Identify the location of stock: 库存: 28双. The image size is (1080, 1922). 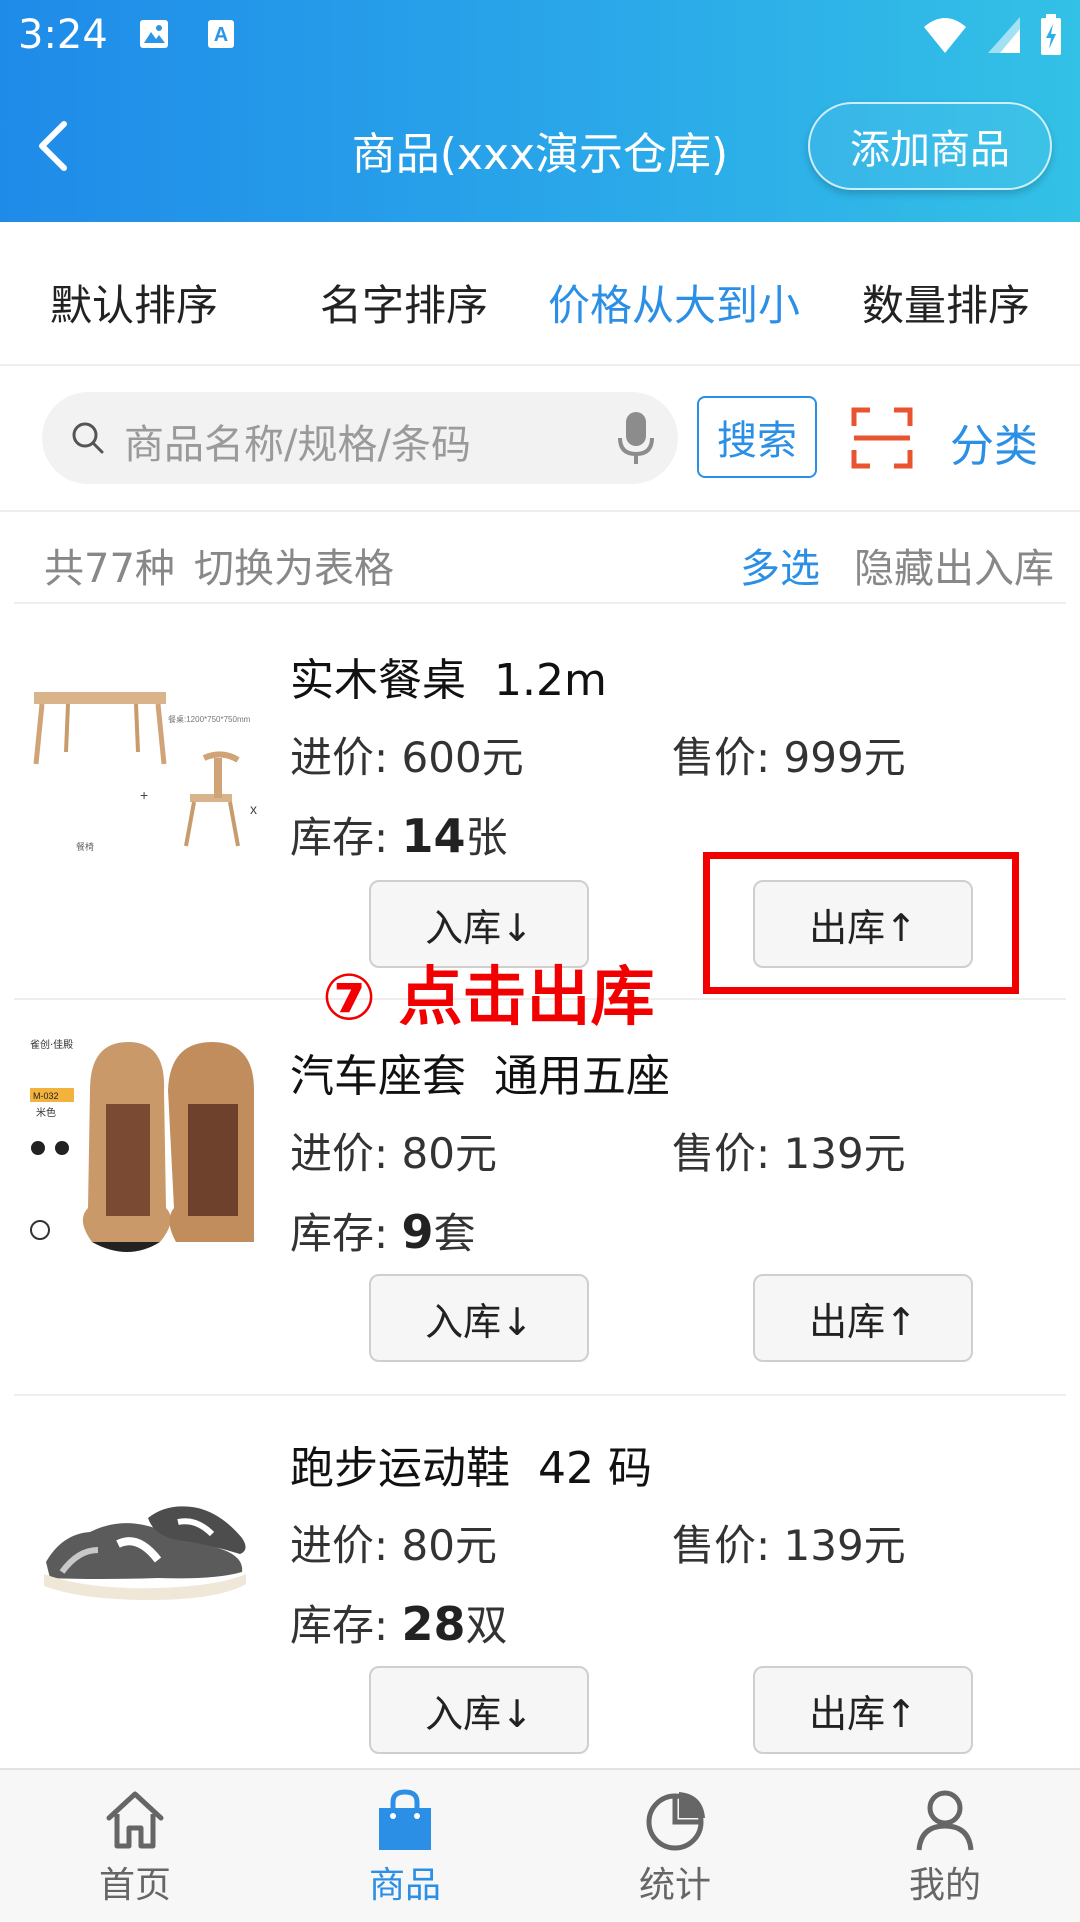
(399, 1622).